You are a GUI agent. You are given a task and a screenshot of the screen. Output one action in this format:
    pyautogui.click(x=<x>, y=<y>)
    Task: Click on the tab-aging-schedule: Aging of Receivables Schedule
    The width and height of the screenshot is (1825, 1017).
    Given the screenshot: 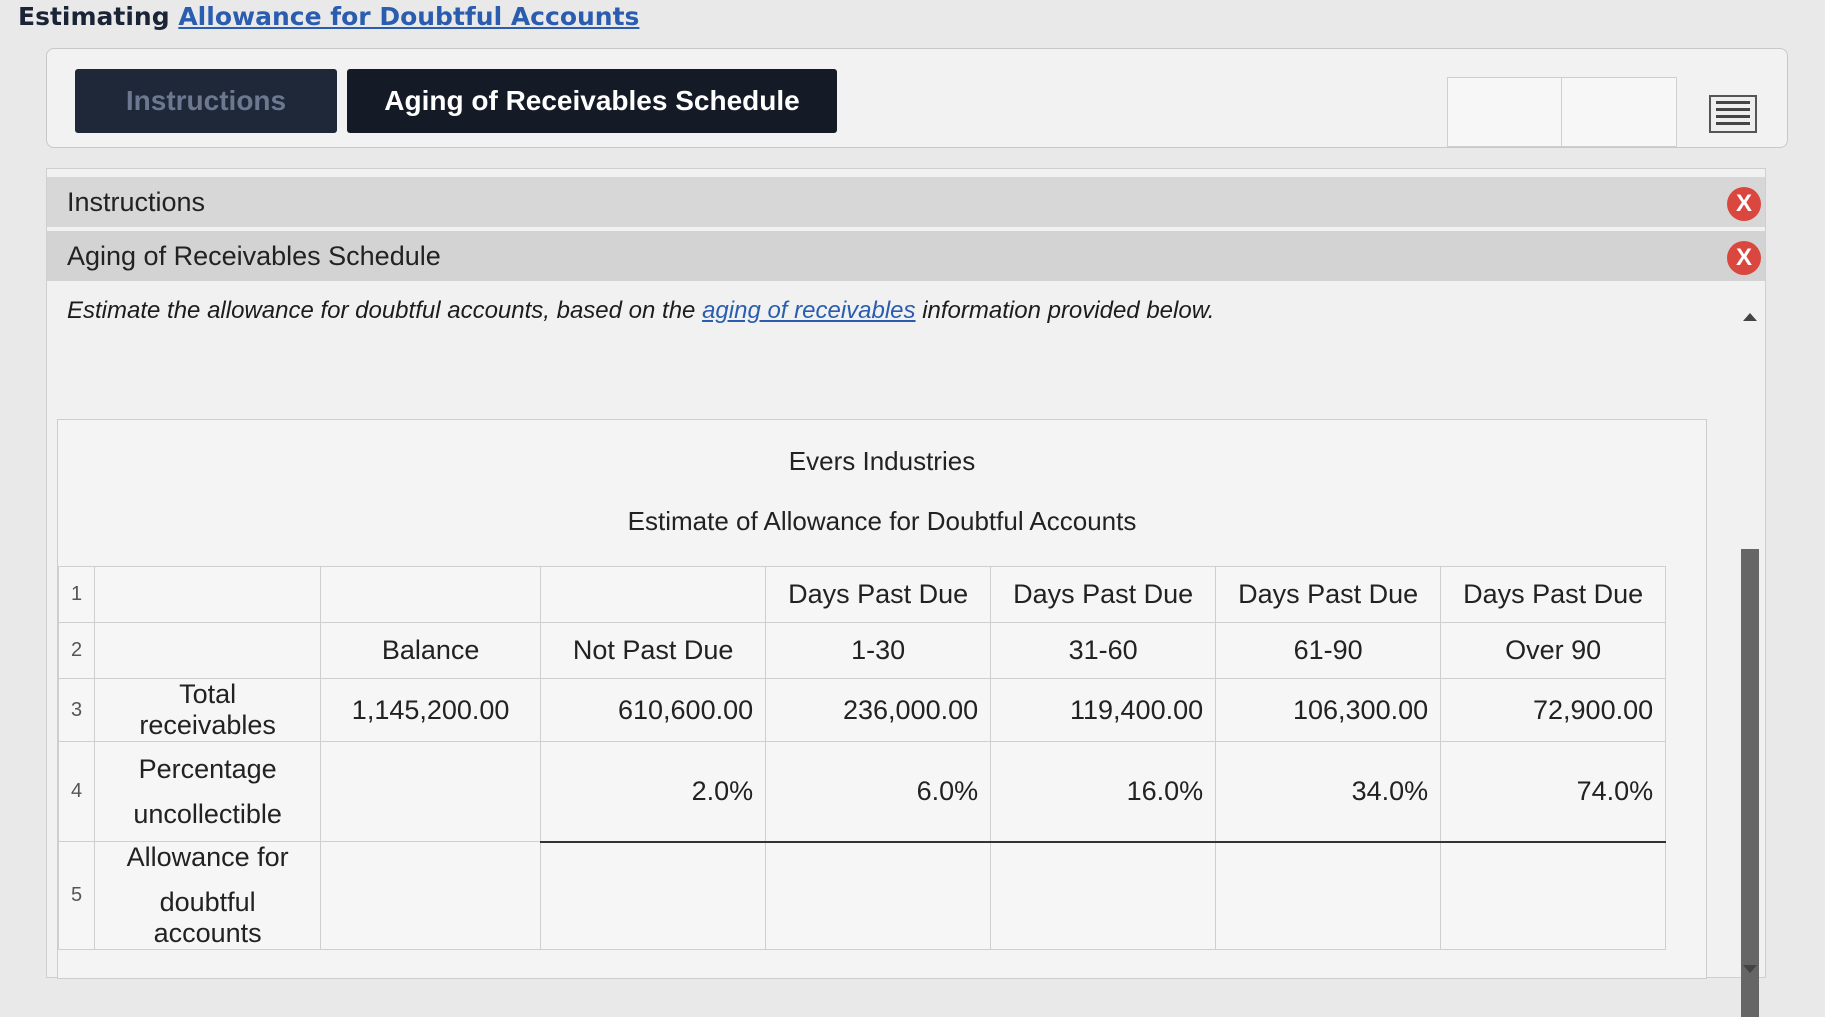 What is the action you would take?
    pyautogui.click(x=592, y=101)
    